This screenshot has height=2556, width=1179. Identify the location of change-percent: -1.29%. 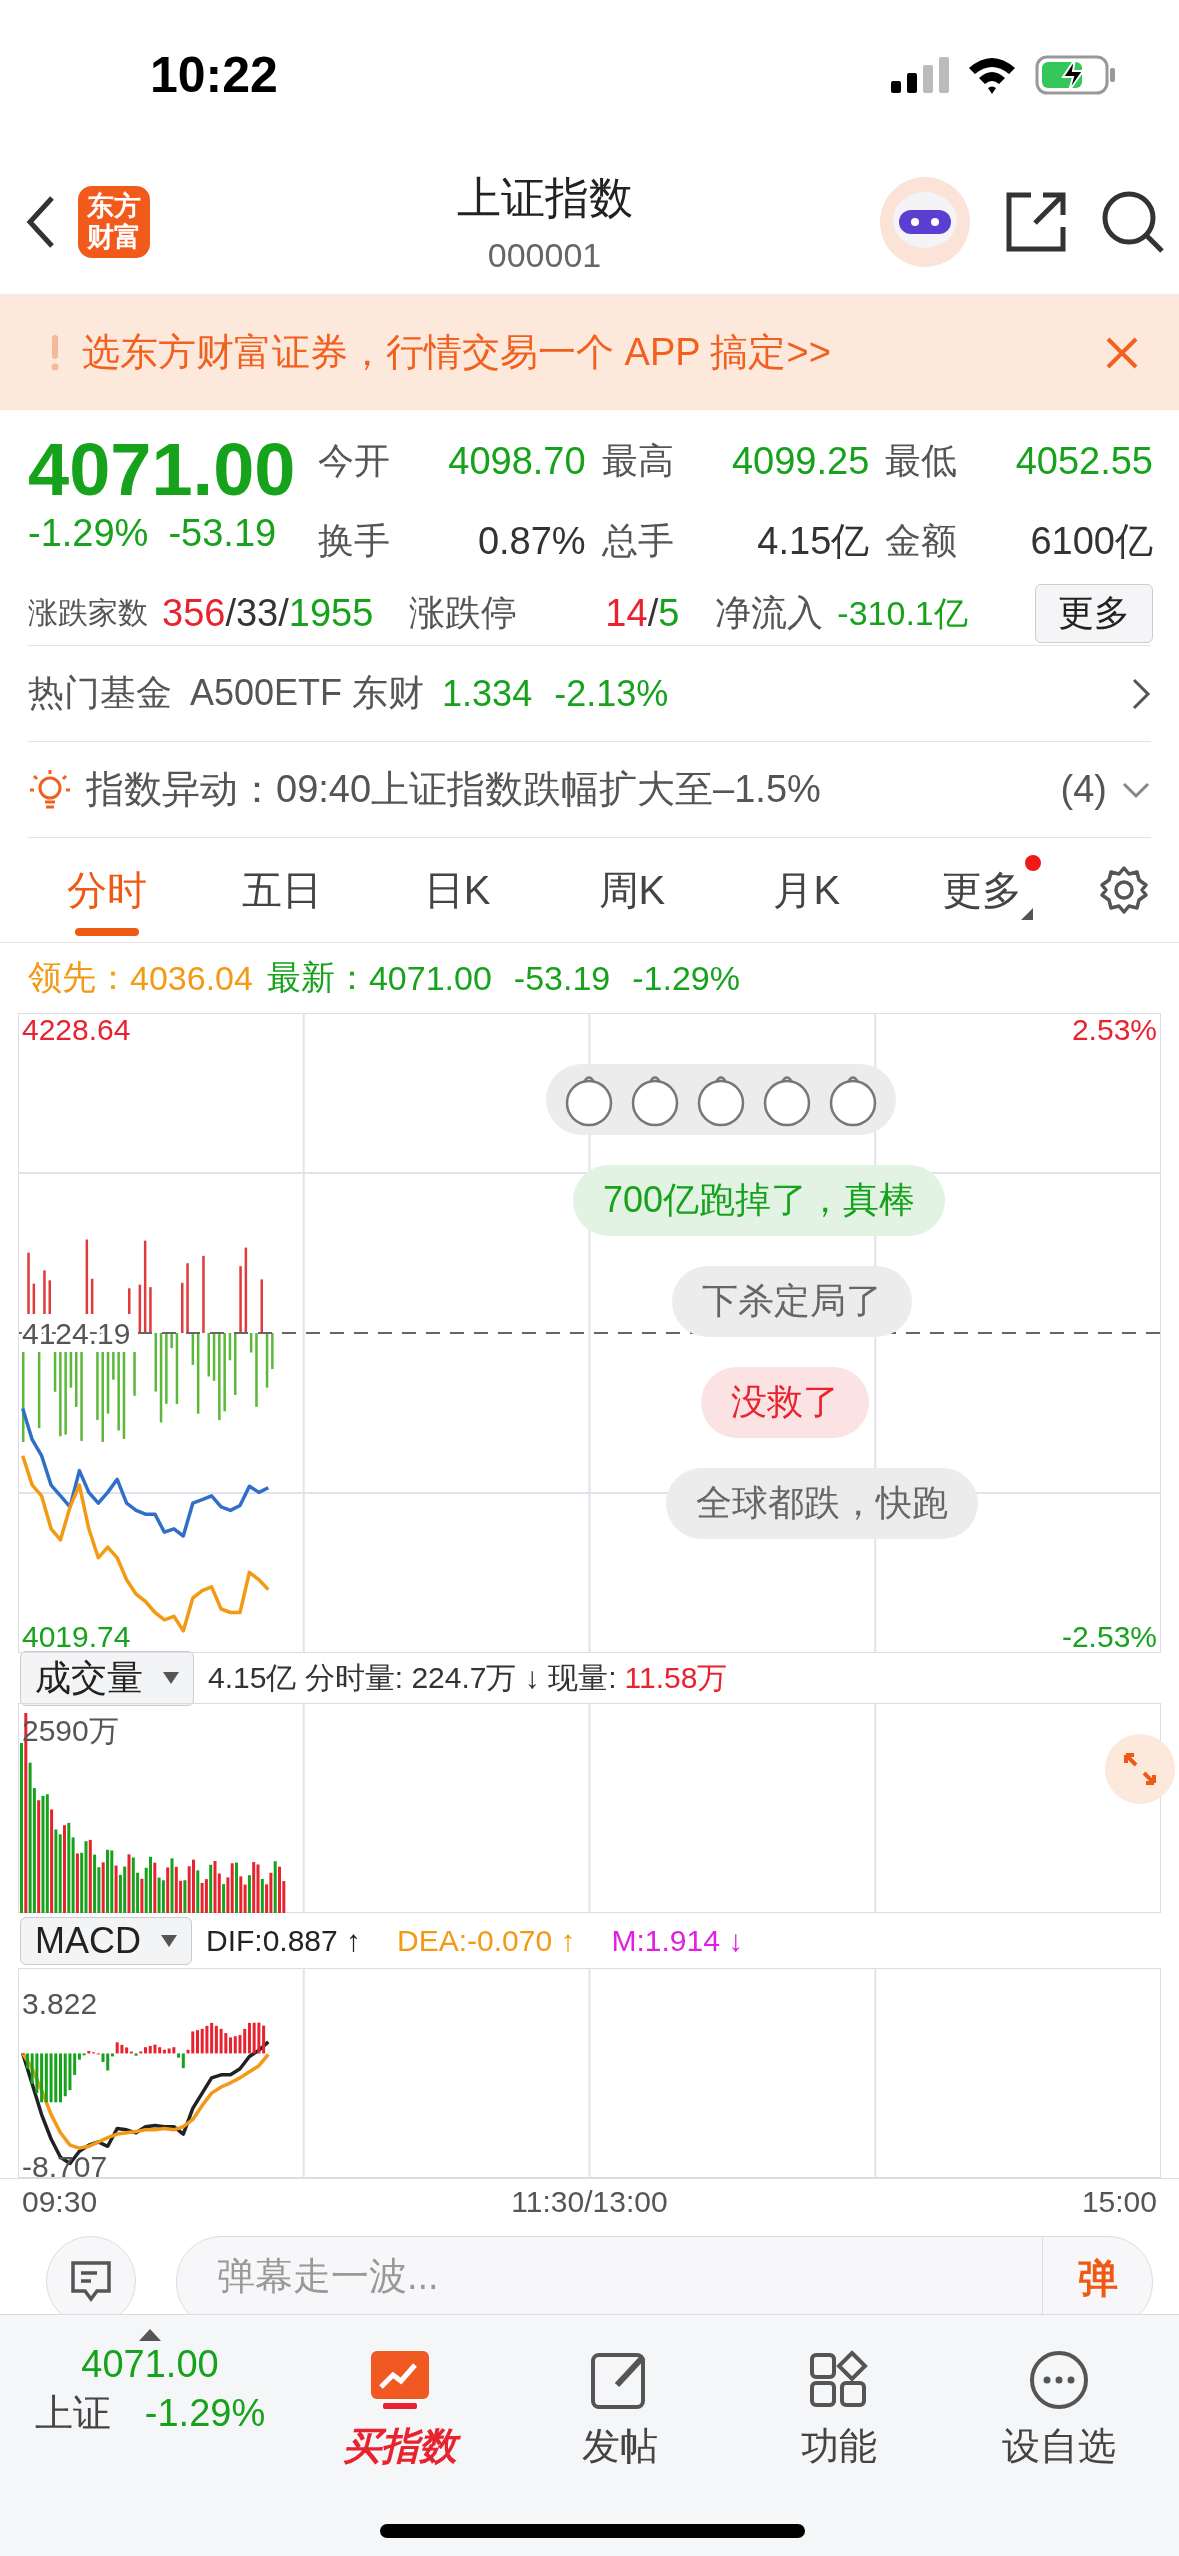
(88, 533).